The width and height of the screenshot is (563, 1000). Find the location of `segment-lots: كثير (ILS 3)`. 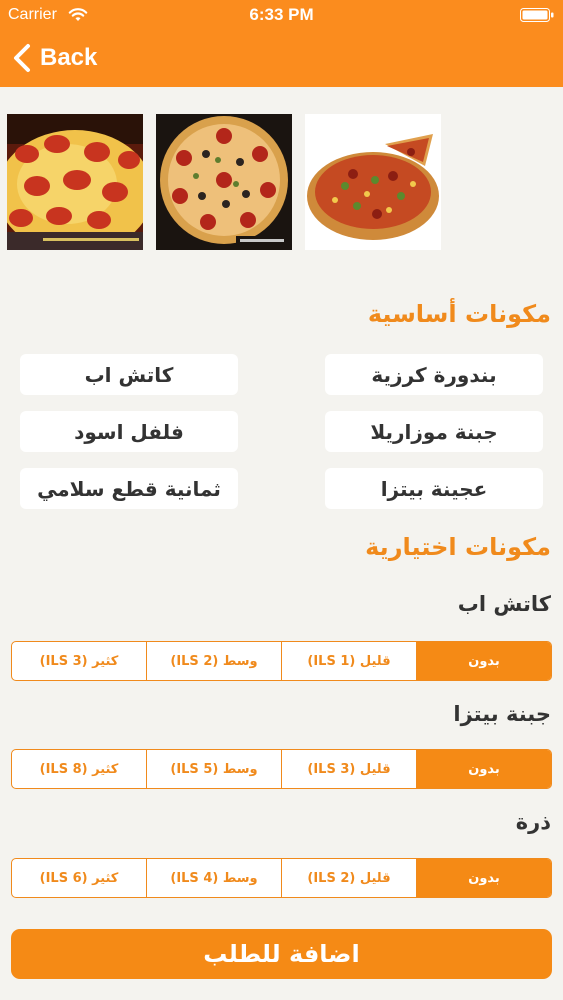

segment-lots: كثير (ILS 3) is located at coordinates (79, 661).